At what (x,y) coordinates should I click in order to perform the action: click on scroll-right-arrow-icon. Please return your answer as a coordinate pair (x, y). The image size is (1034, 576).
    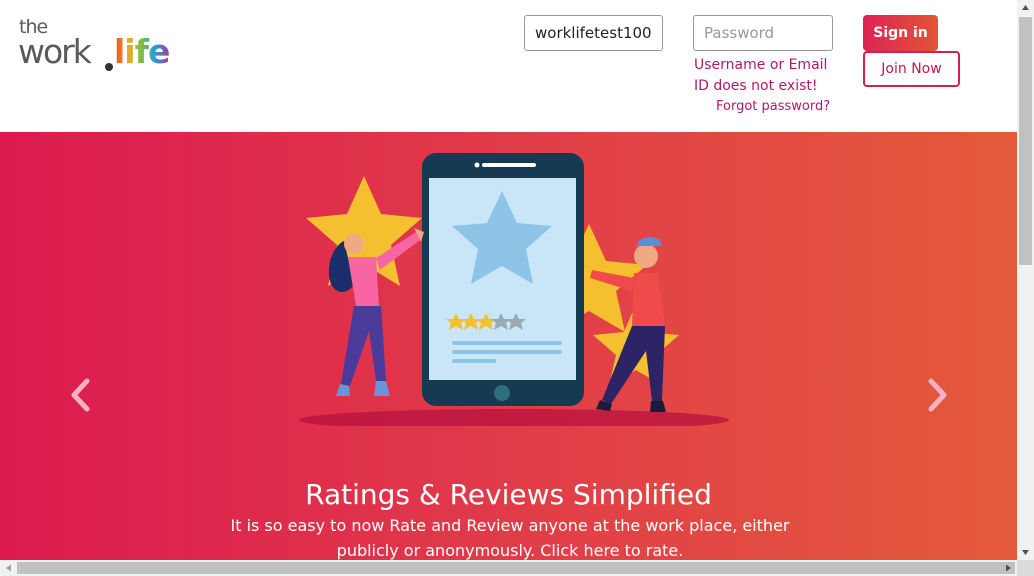
    Looking at the image, I should click on (1008, 568).